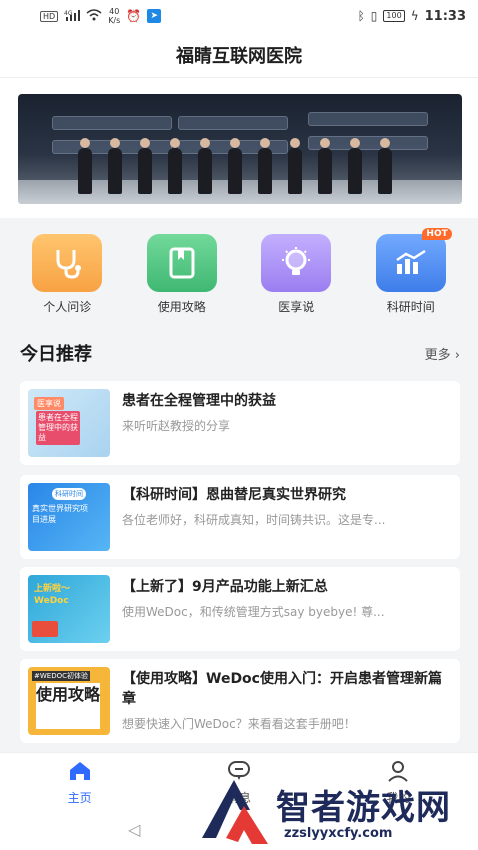 The height and width of the screenshot is (850, 478). What do you see at coordinates (69, 609) in the screenshot?
I see `article-thumbnail: 上新啦～ WeDoc` at bounding box center [69, 609].